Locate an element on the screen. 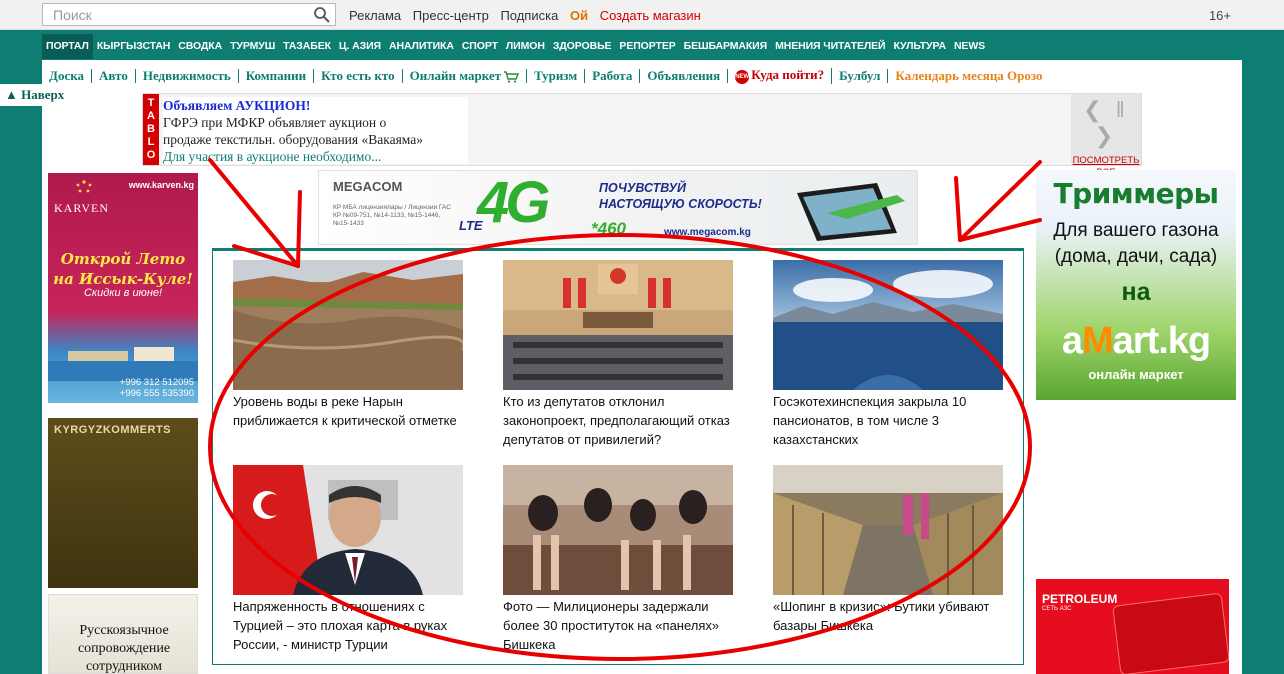 This screenshot has height=674, width=1284. river-photo is located at coordinates (348, 325).